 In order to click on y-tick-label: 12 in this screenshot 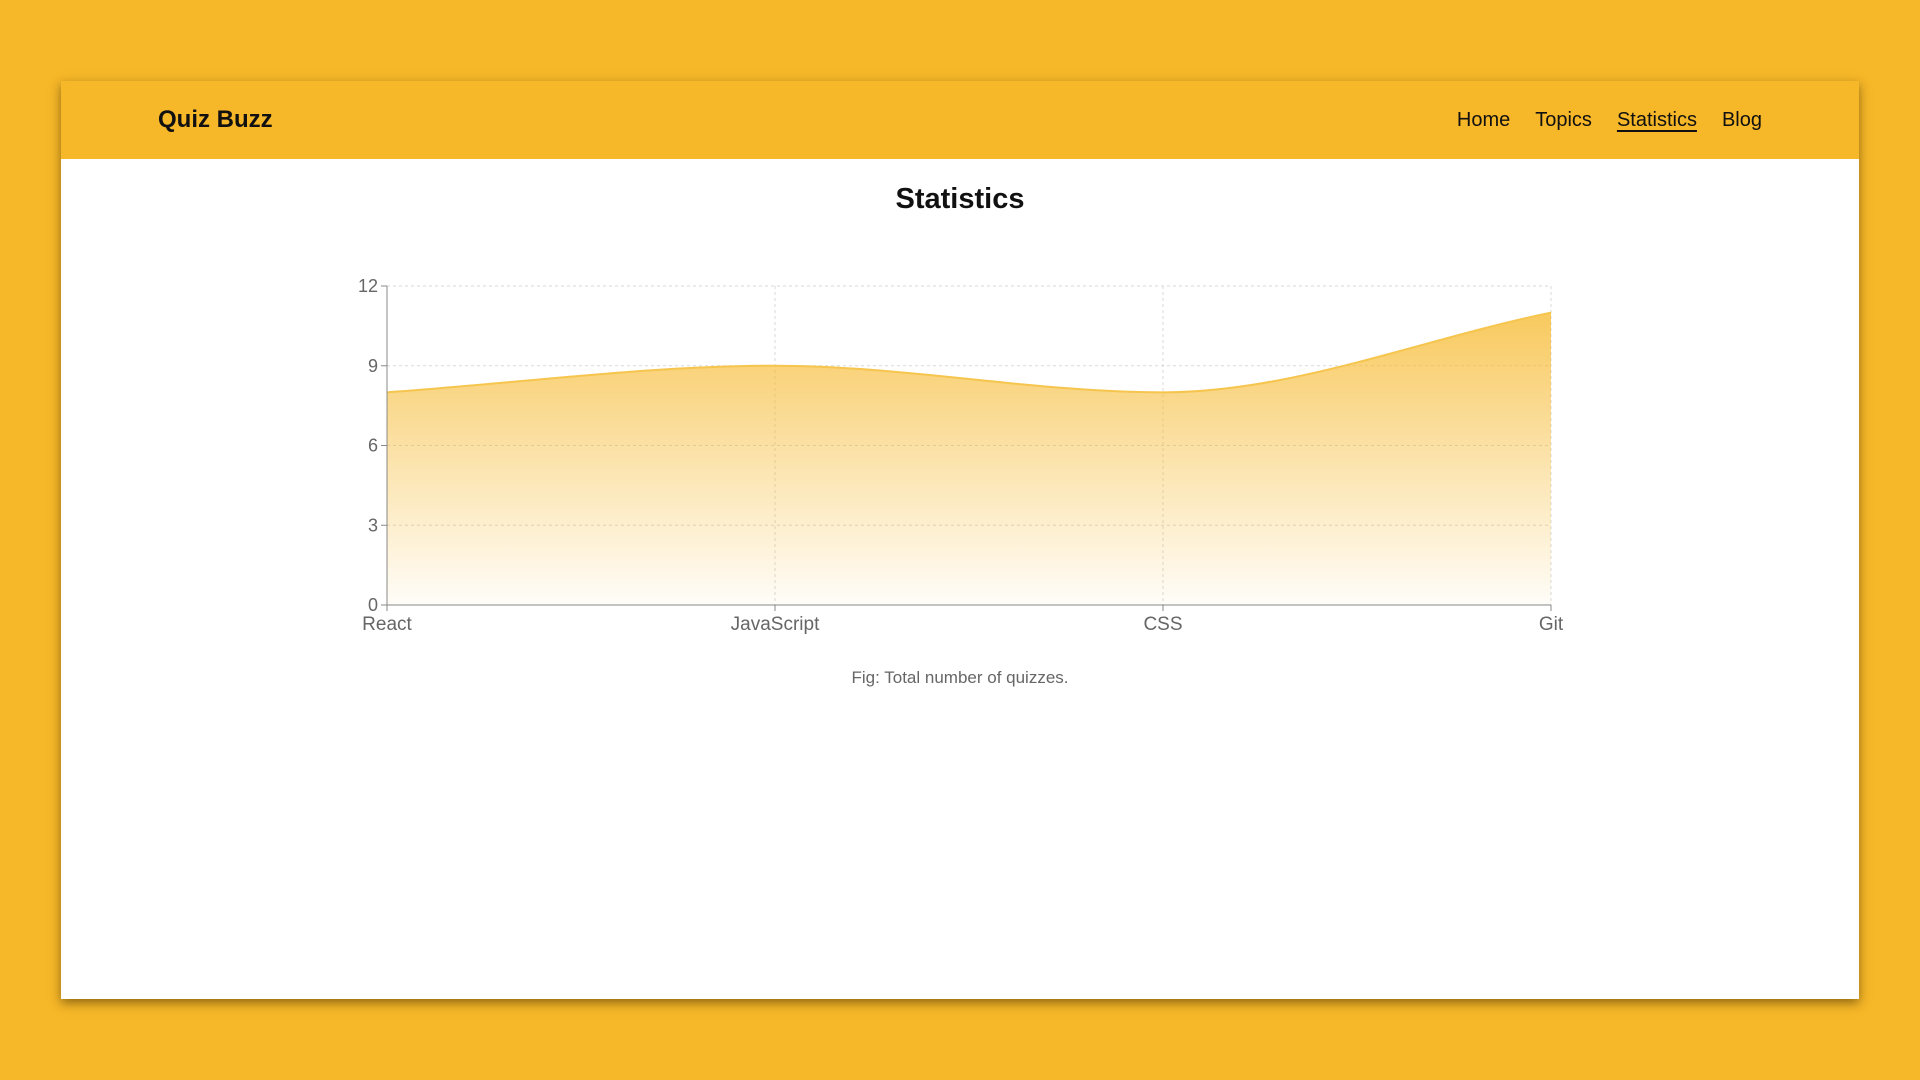, I will do `click(368, 286)`.